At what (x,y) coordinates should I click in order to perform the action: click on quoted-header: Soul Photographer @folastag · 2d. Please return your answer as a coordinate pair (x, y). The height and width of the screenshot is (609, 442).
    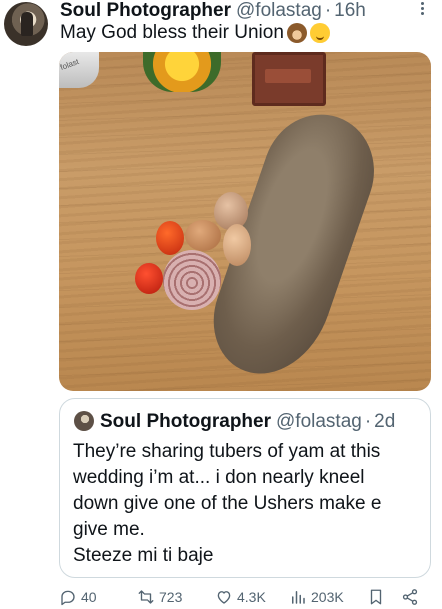
    Looking at the image, I should click on (247, 422).